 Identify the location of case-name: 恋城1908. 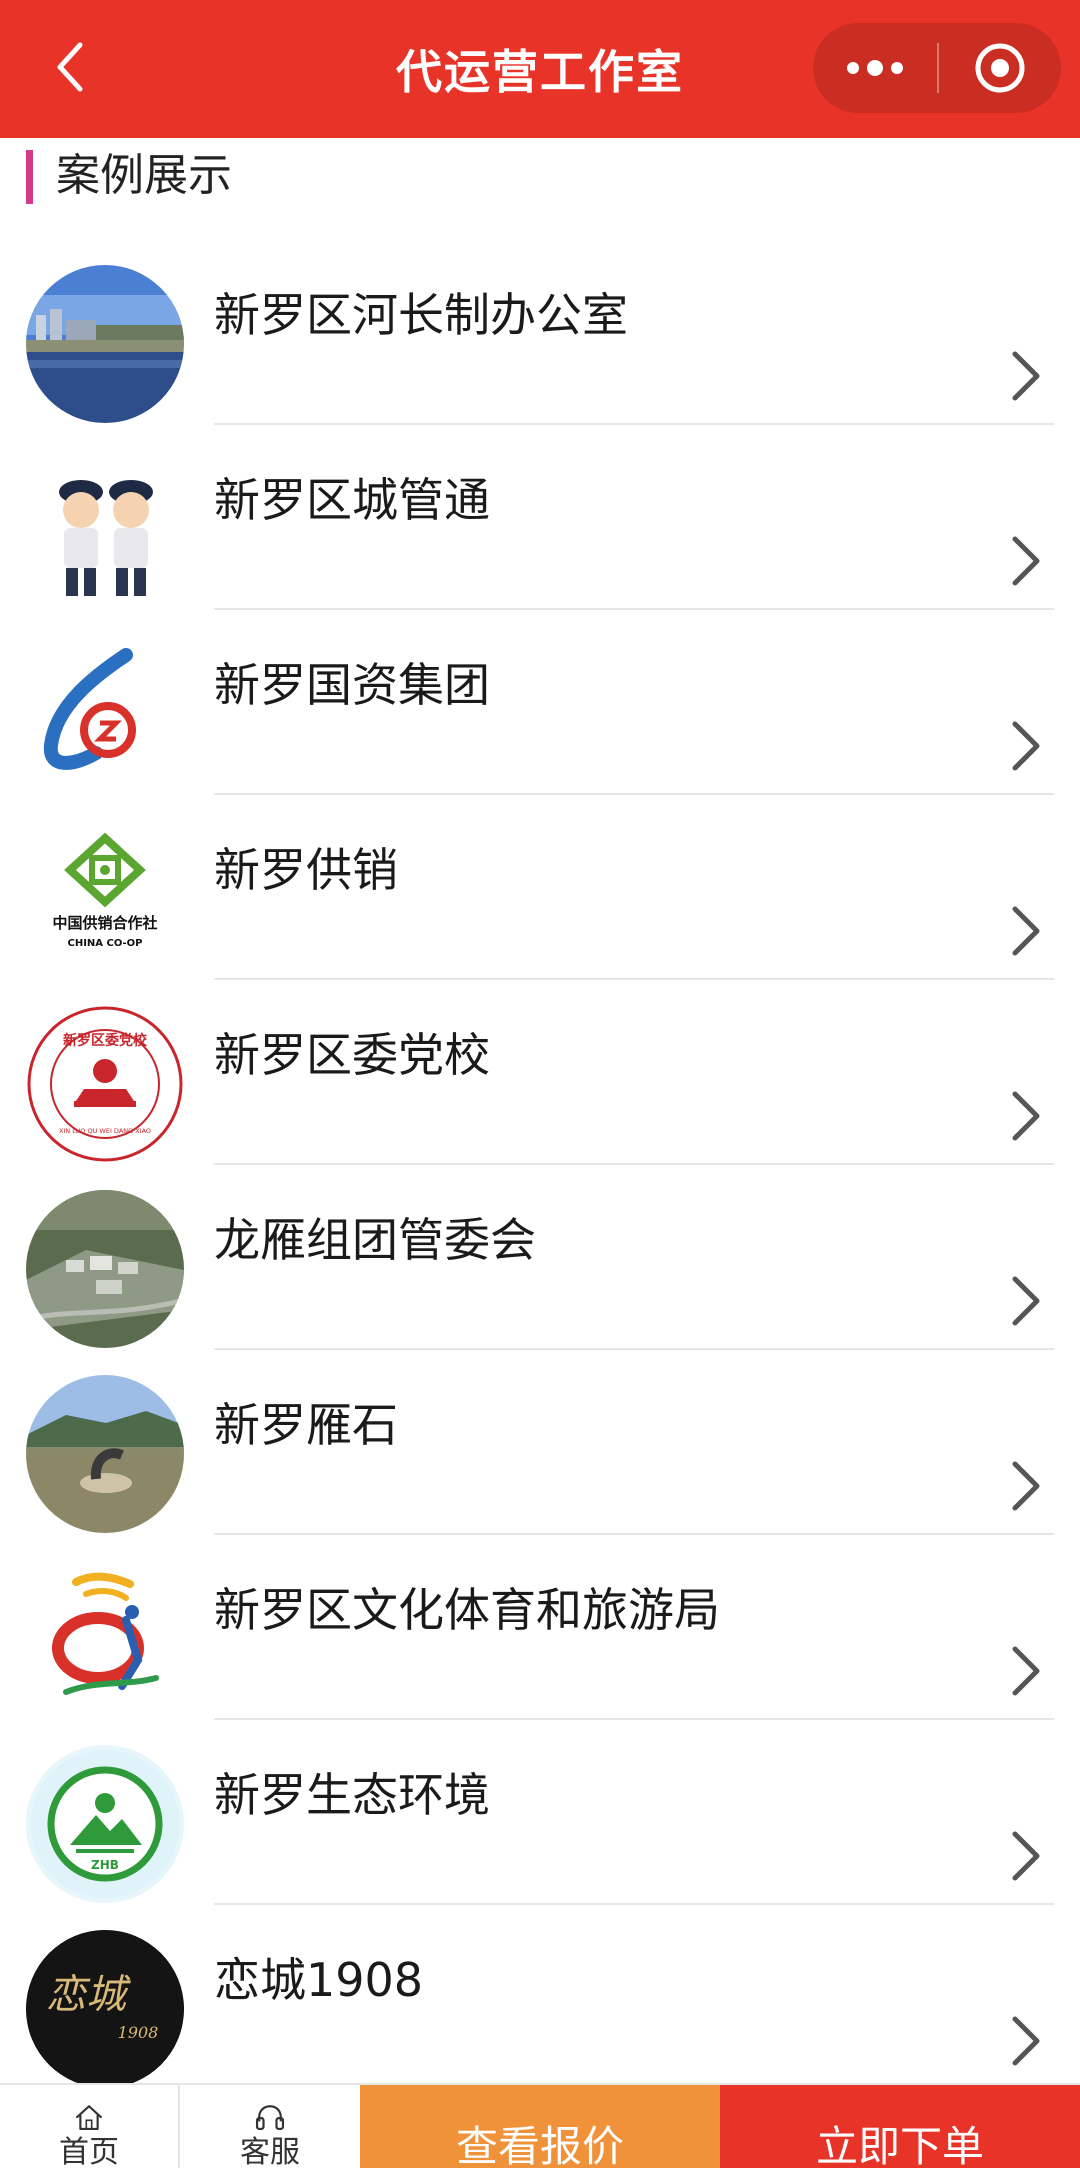
(319, 1980).